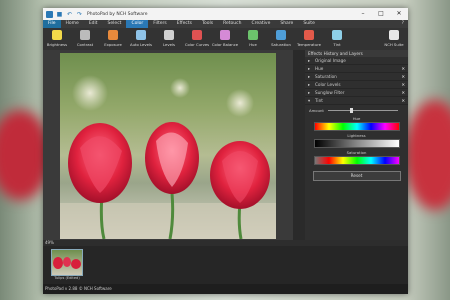 This screenshot has height=300, width=450. I want to click on lightness-gradient-slider, so click(356, 143).